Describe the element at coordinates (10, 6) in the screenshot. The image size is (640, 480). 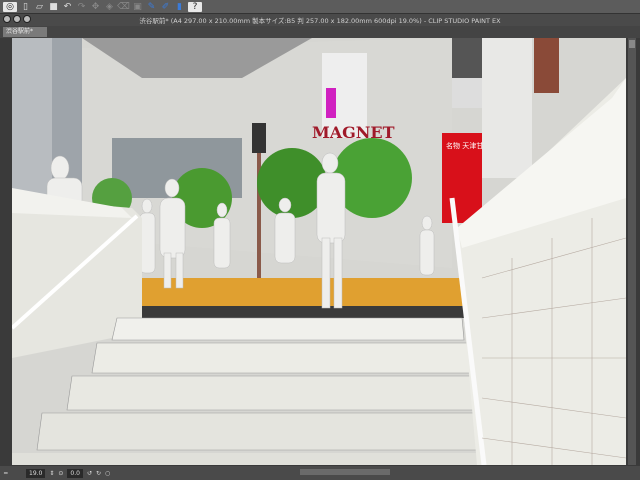
I see `view-icon: ◎` at that location.